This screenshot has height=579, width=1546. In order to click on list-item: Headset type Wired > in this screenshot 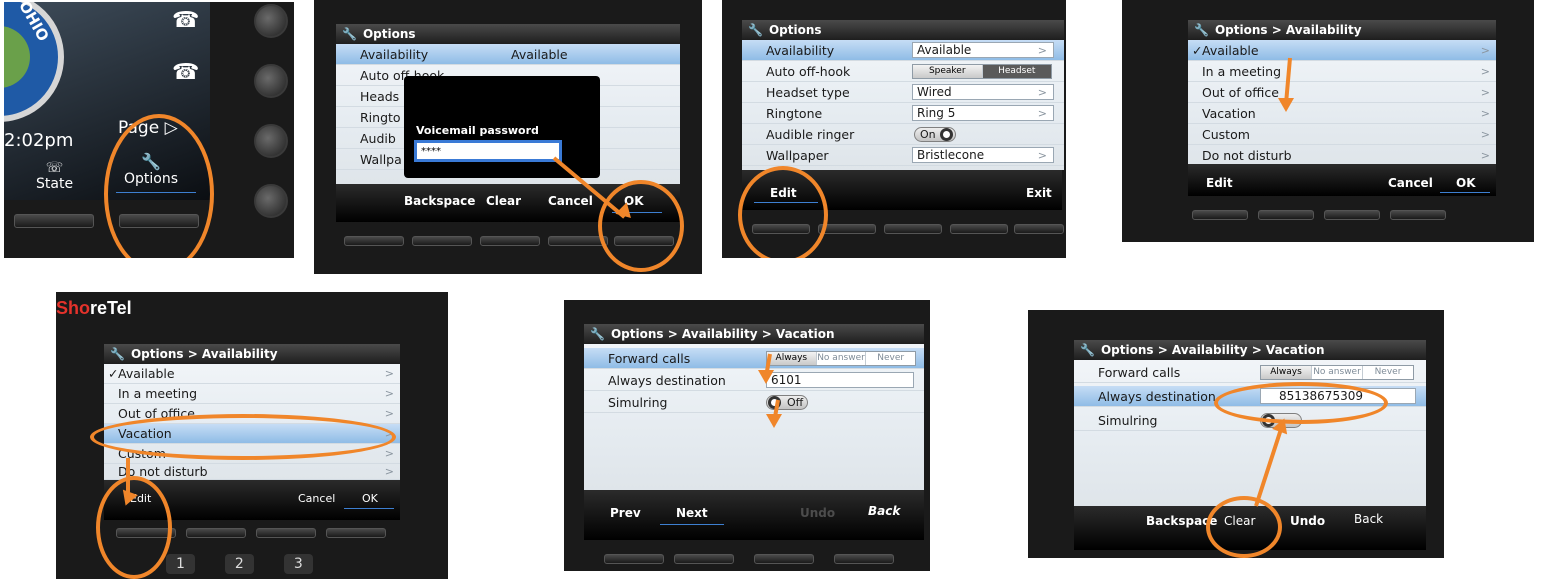, I will do `click(903, 92)`.